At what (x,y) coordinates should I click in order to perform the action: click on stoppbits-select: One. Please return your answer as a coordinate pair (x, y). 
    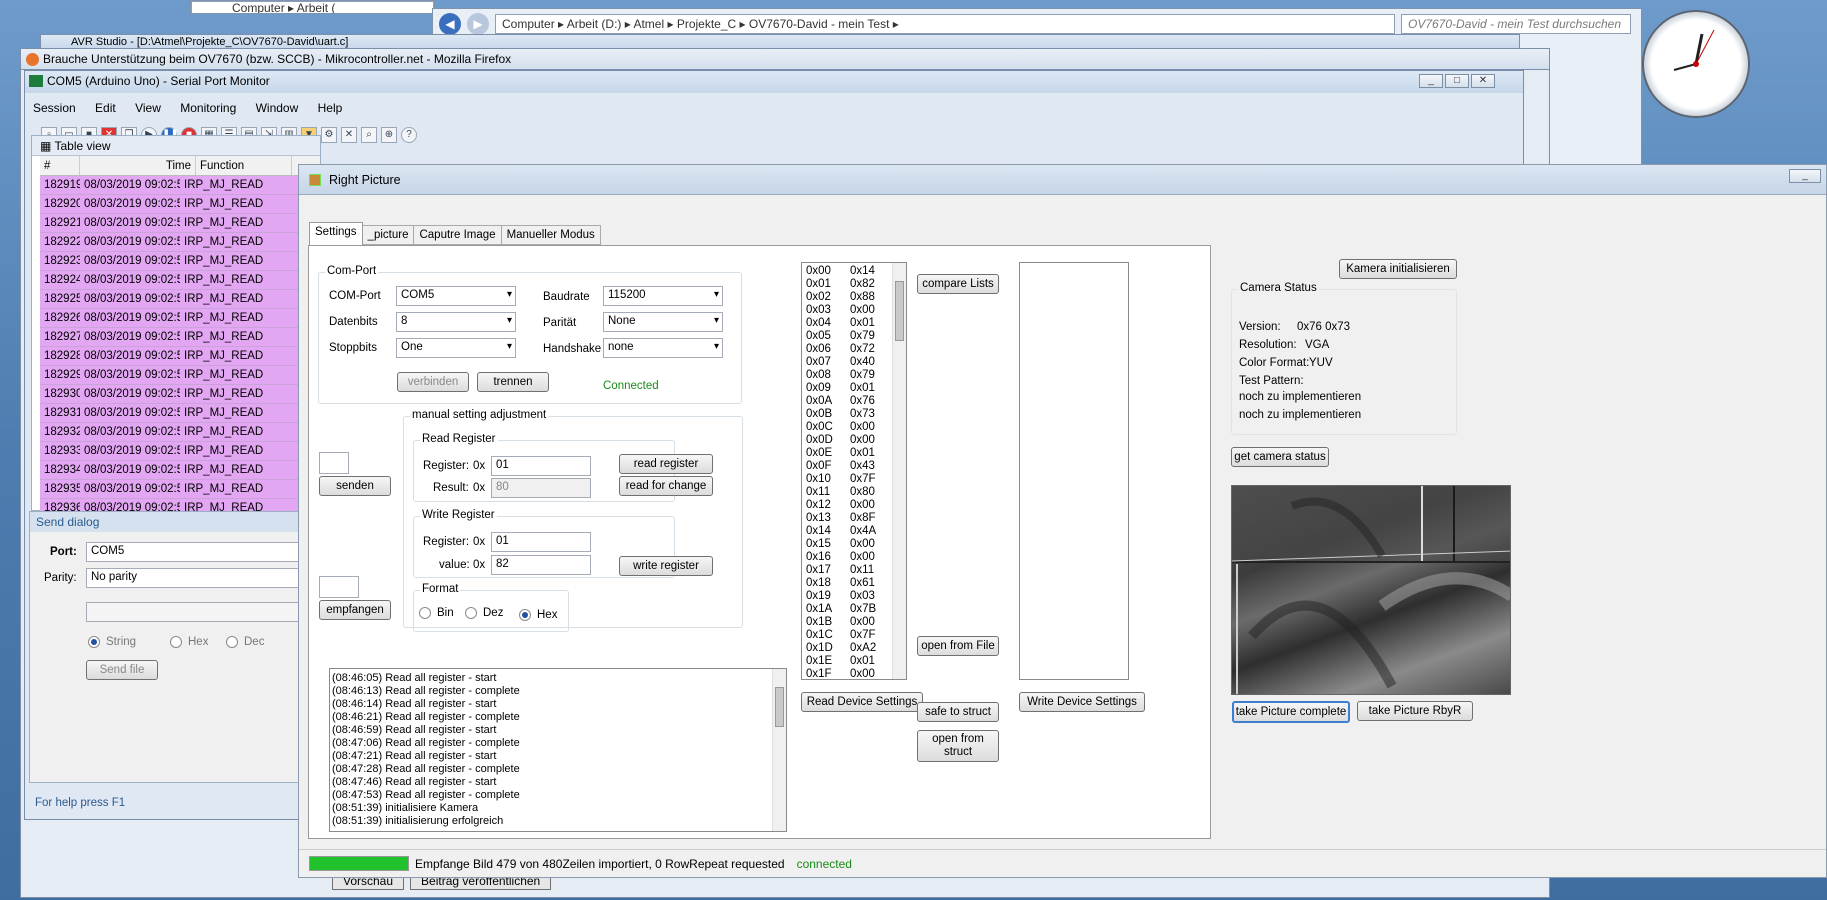
    Looking at the image, I should click on (456, 348).